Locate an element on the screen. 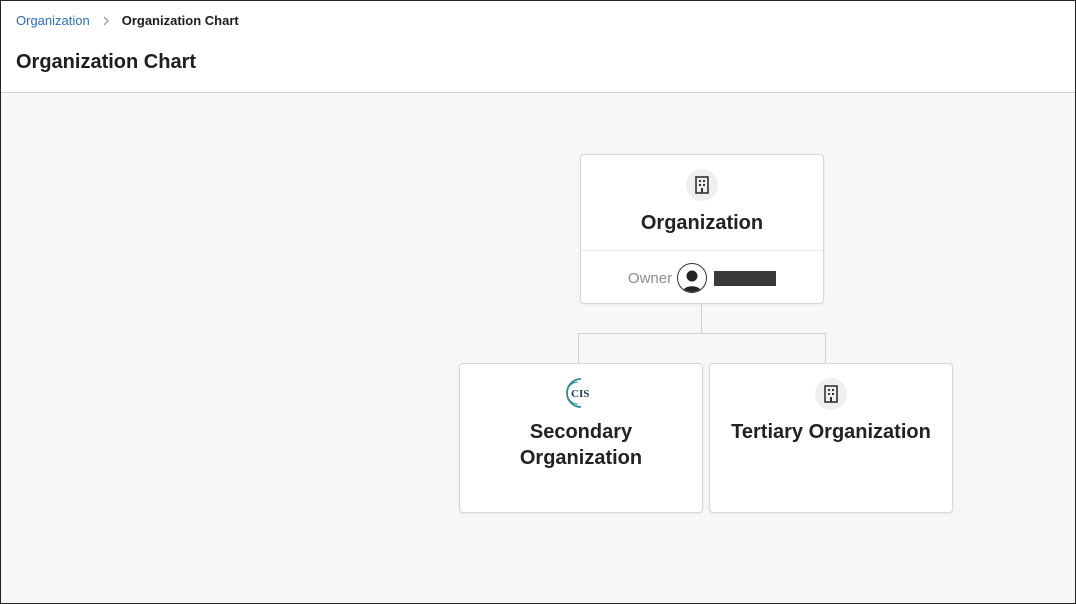  cis-logo-text: CIS is located at coordinates (580, 394).